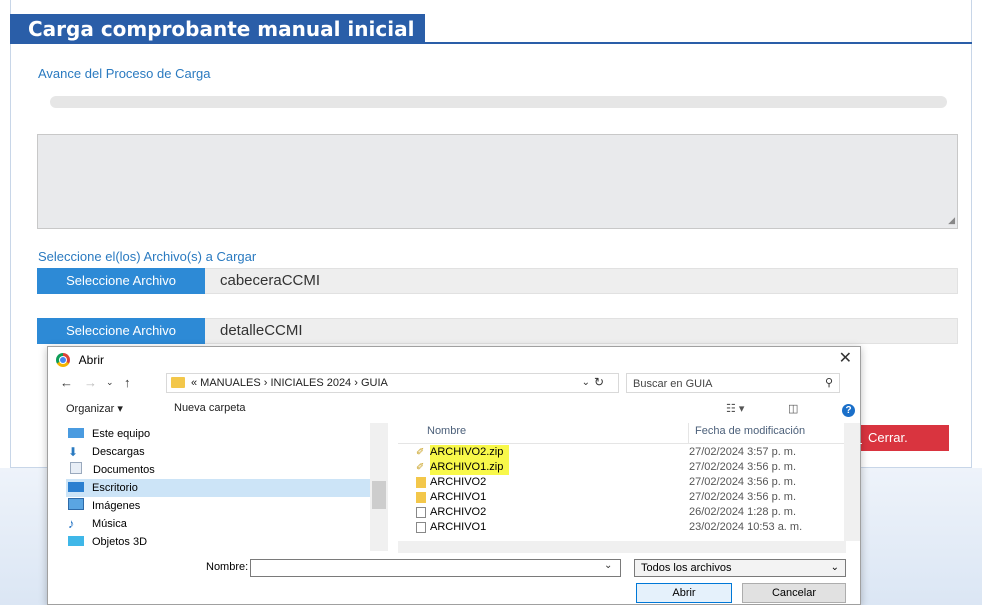 Image resolution: width=982 pixels, height=605 pixels. Describe the element at coordinates (392, 383) in the screenshot. I see `address-bar: « MANUALES › INICIALES 2024 › GUIA ⌄` at that location.